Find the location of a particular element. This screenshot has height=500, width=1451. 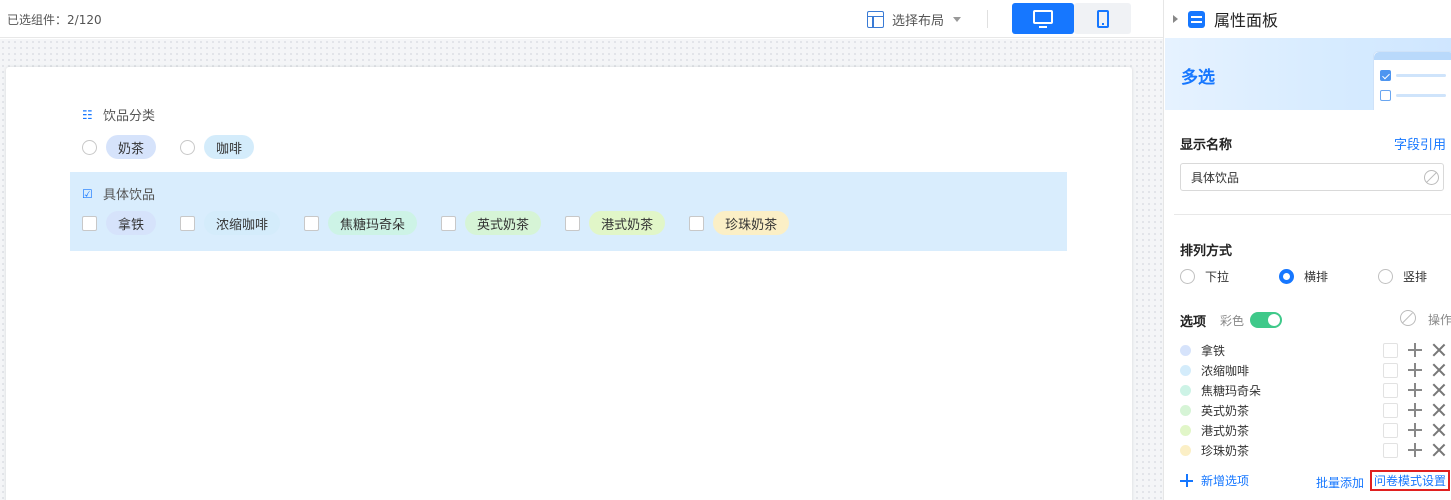

illustration-line is located at coordinates (1421, 75).